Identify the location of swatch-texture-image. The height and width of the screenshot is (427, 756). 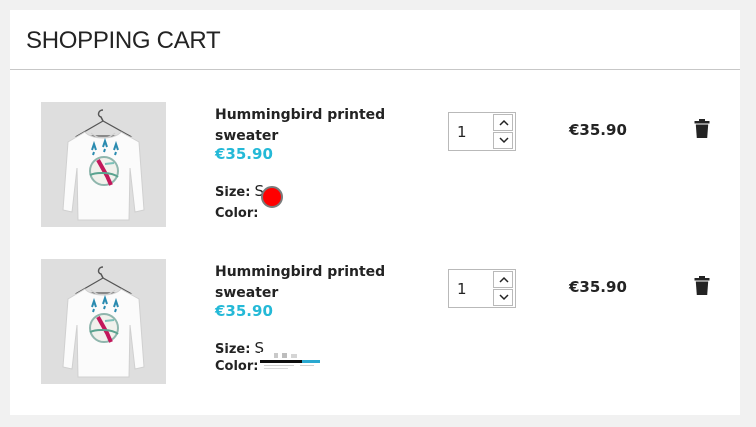
(290, 363).